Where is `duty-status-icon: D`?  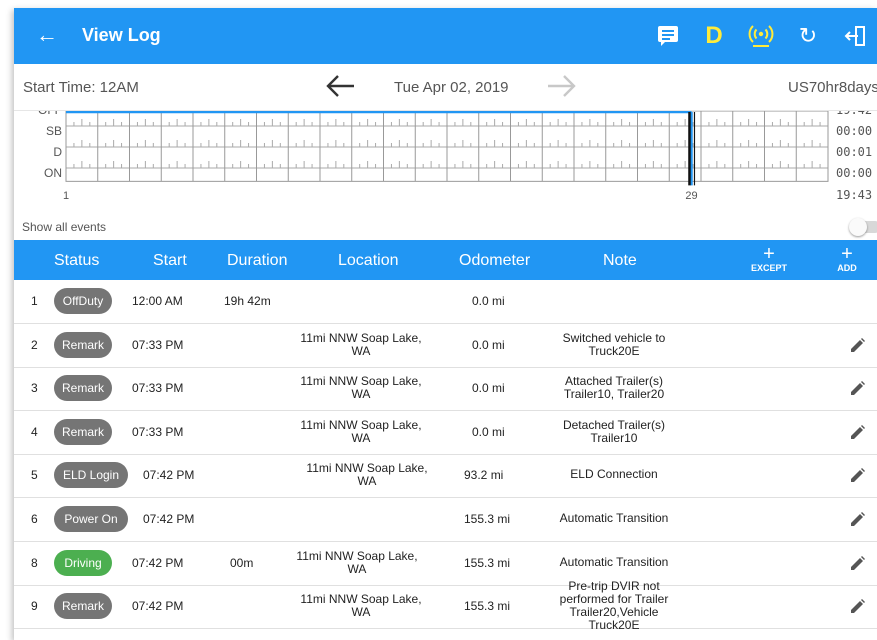
duty-status-icon: D is located at coordinates (714, 36).